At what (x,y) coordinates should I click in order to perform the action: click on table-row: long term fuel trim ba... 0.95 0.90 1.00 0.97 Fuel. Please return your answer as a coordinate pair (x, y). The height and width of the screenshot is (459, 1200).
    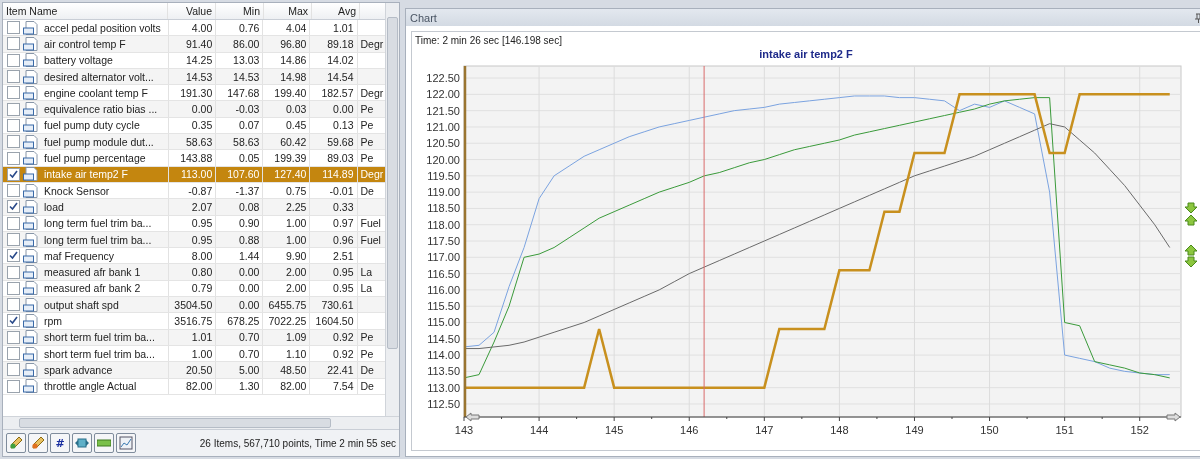
    Looking at the image, I should click on (194, 223).